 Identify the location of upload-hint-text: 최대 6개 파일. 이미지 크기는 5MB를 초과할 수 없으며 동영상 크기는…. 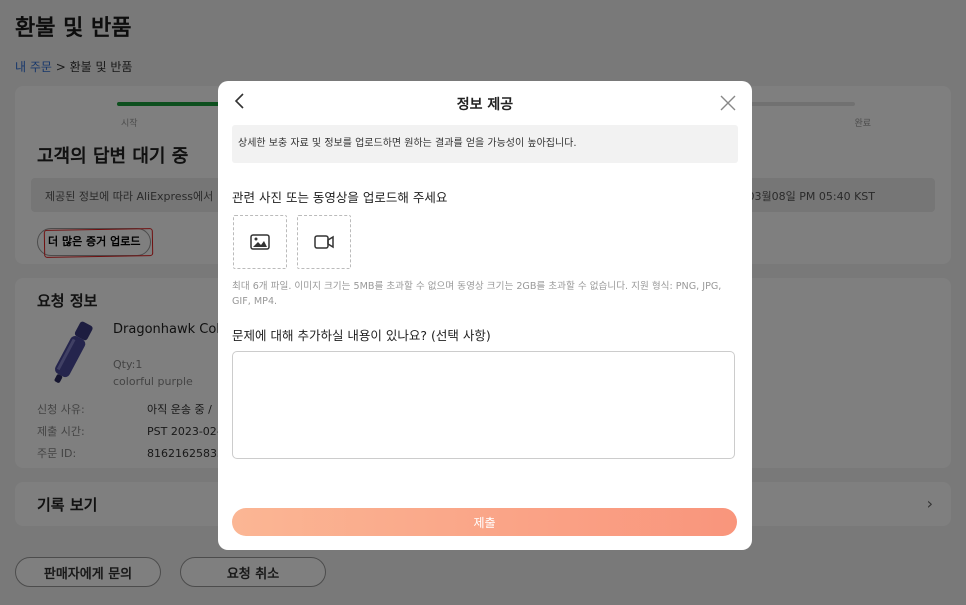
(477, 294).